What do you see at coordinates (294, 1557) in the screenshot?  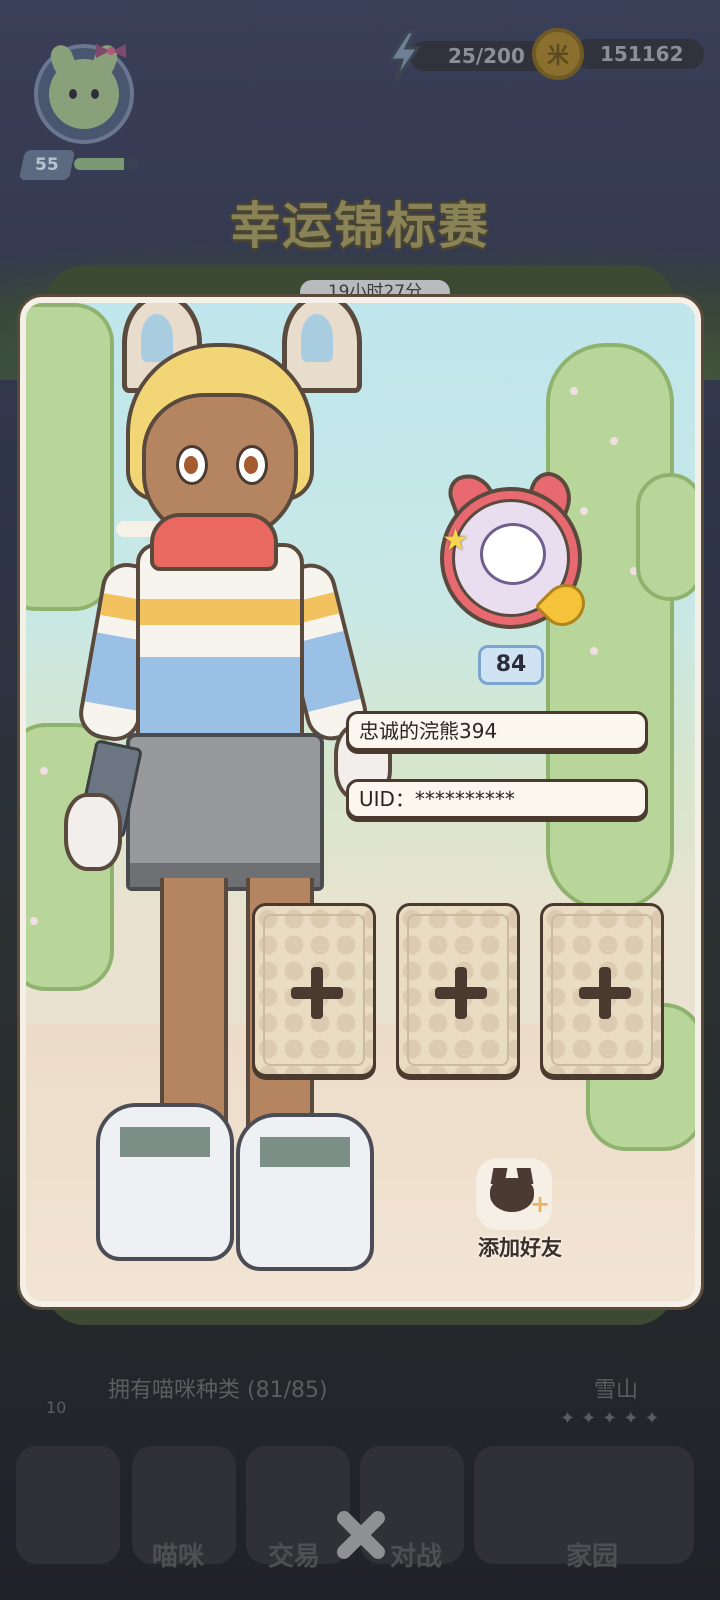 I see `nav-trade-label: 交易` at bounding box center [294, 1557].